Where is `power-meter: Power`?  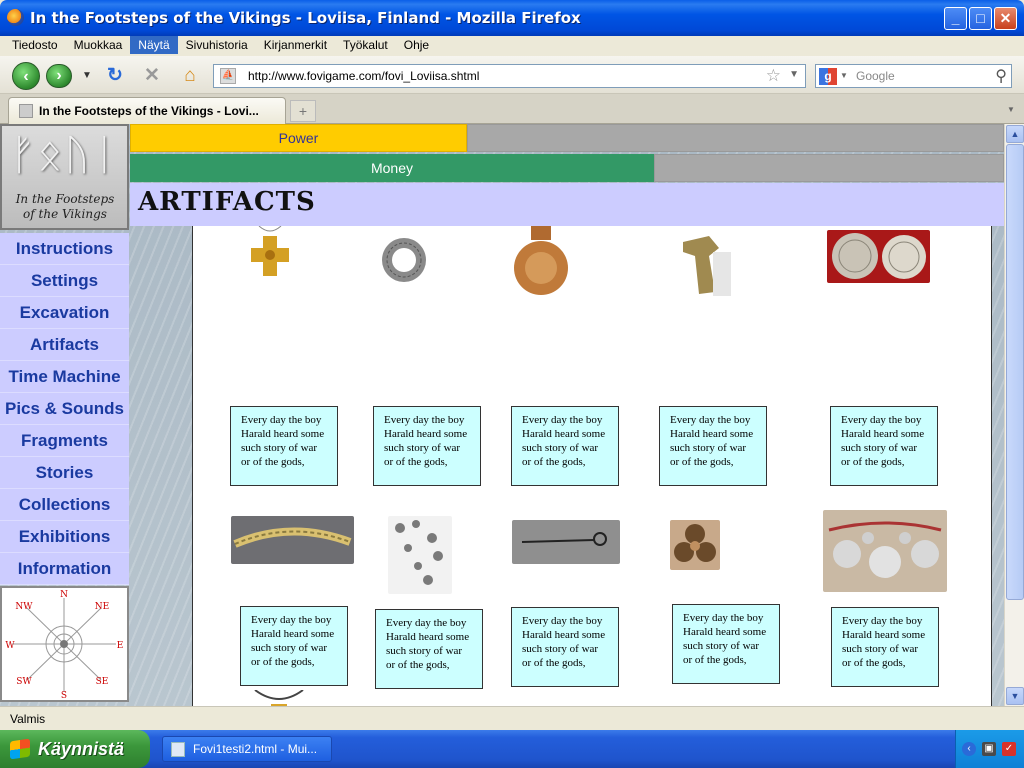 power-meter: Power is located at coordinates (298, 138).